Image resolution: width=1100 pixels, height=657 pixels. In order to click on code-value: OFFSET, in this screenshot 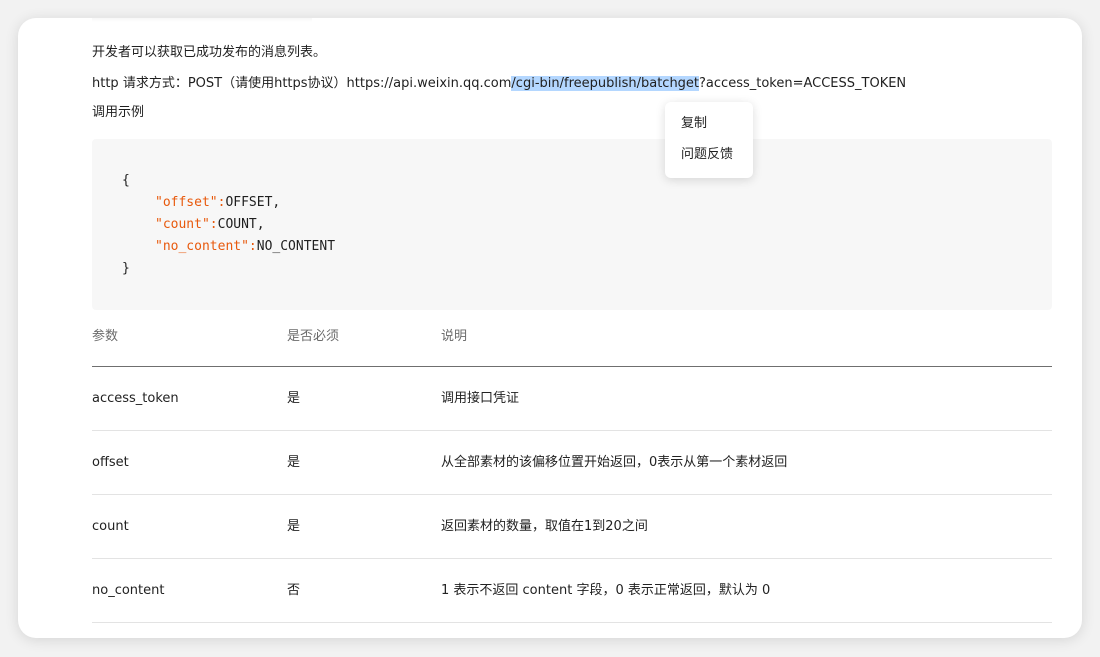, I will do `click(253, 202)`.